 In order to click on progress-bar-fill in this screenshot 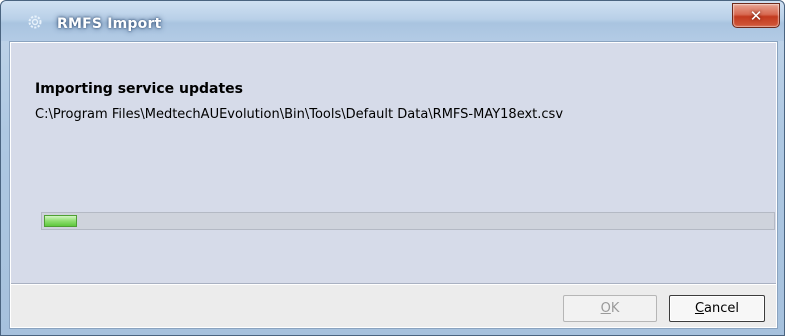, I will do `click(60, 221)`.